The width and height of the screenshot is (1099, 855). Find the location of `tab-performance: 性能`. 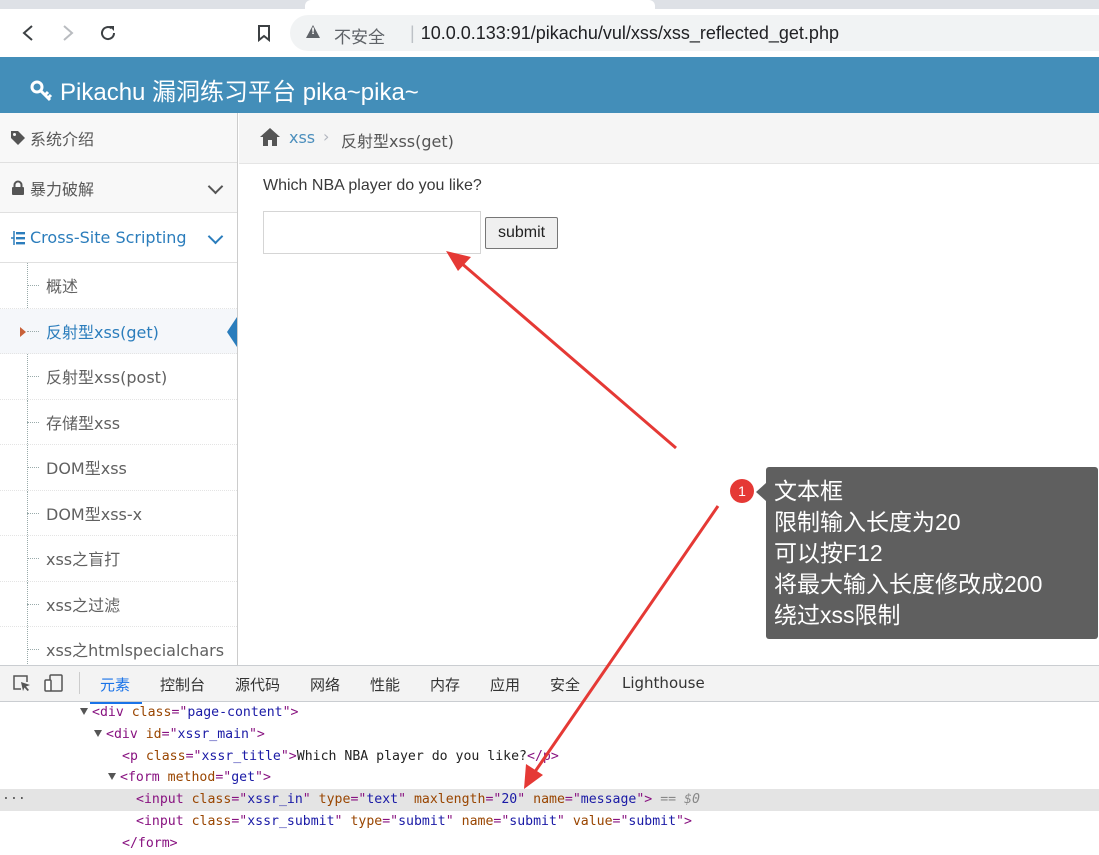

tab-performance: 性能 is located at coordinates (385, 684).